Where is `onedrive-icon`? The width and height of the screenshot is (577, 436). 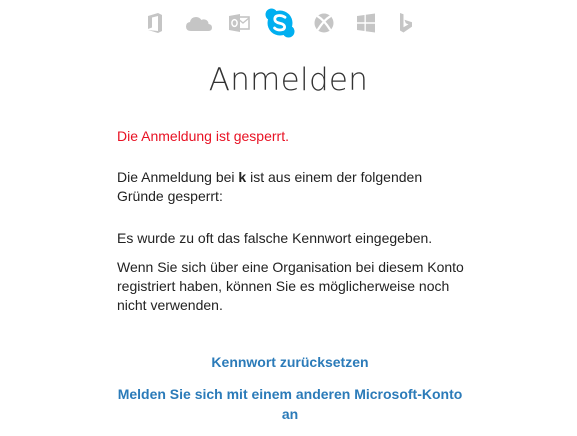
onedrive-icon is located at coordinates (199, 23).